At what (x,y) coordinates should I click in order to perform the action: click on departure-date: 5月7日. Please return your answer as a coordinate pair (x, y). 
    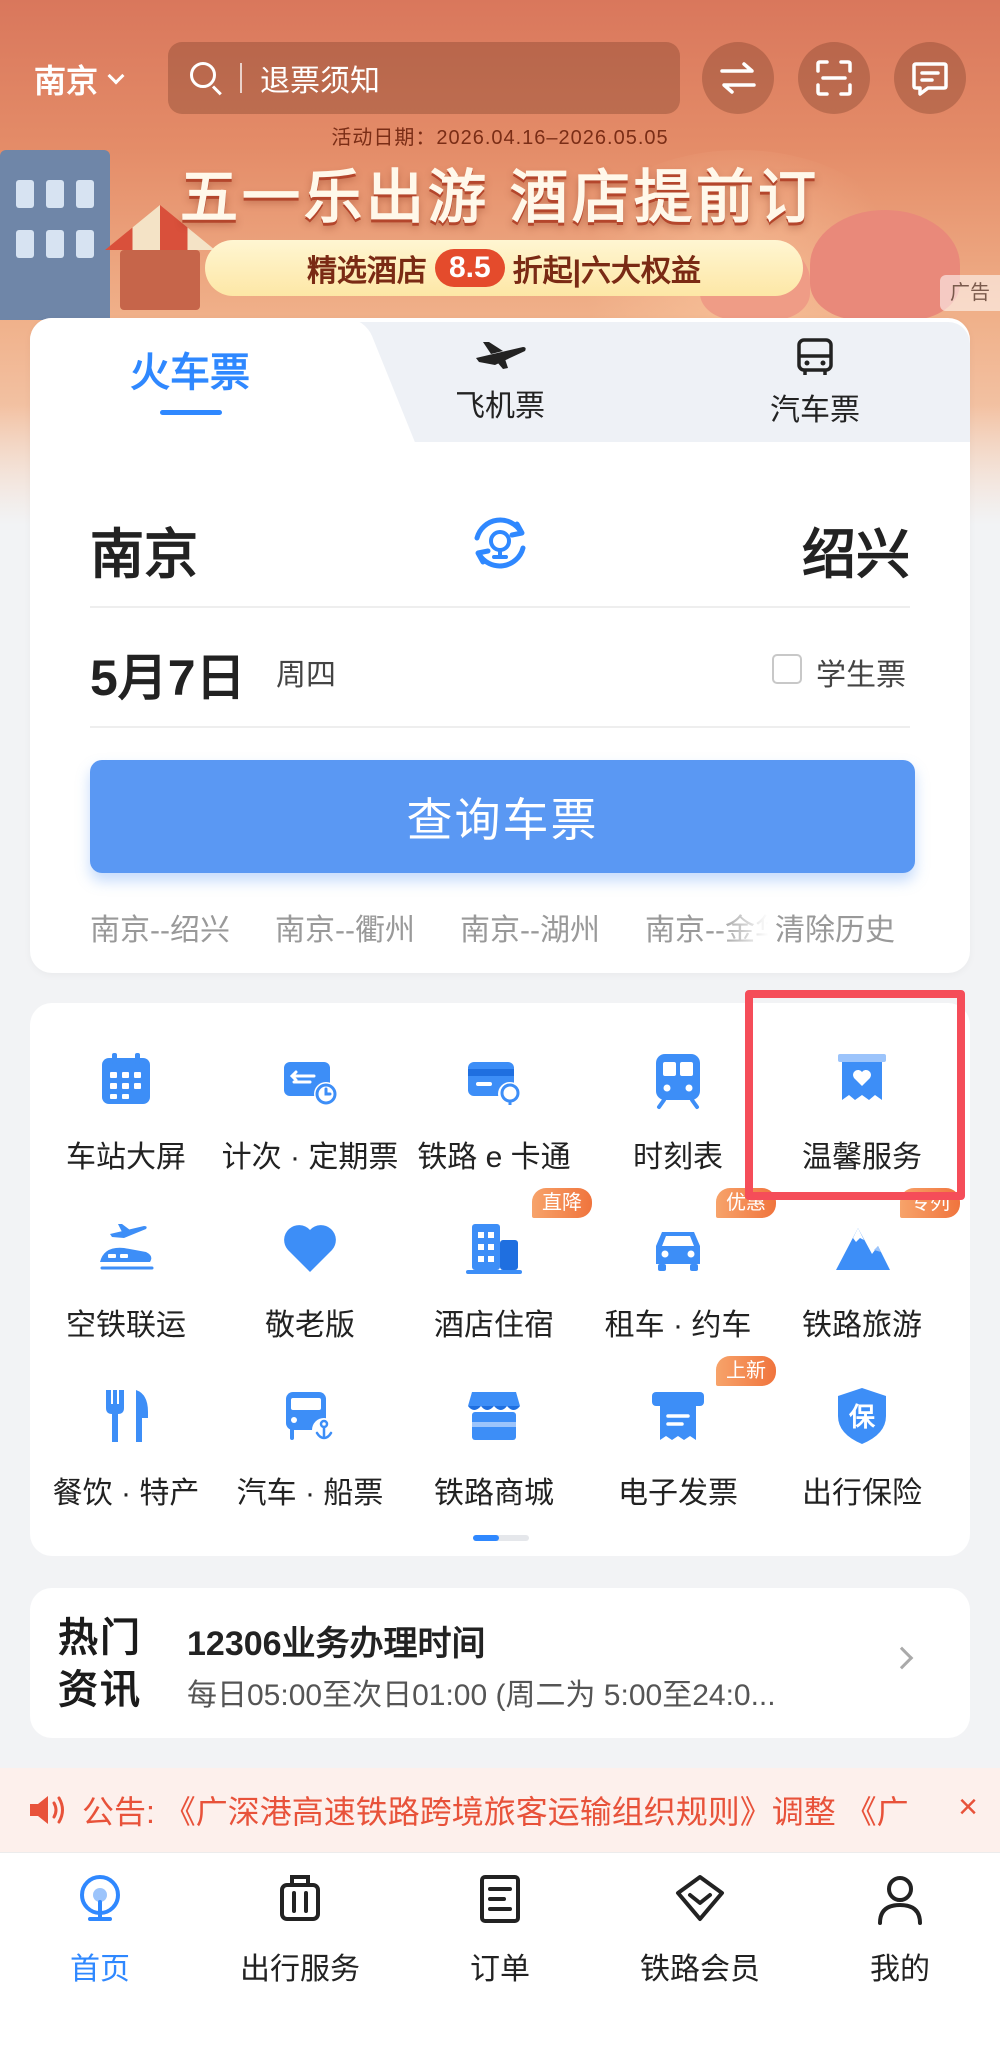
    Looking at the image, I should click on (168, 674).